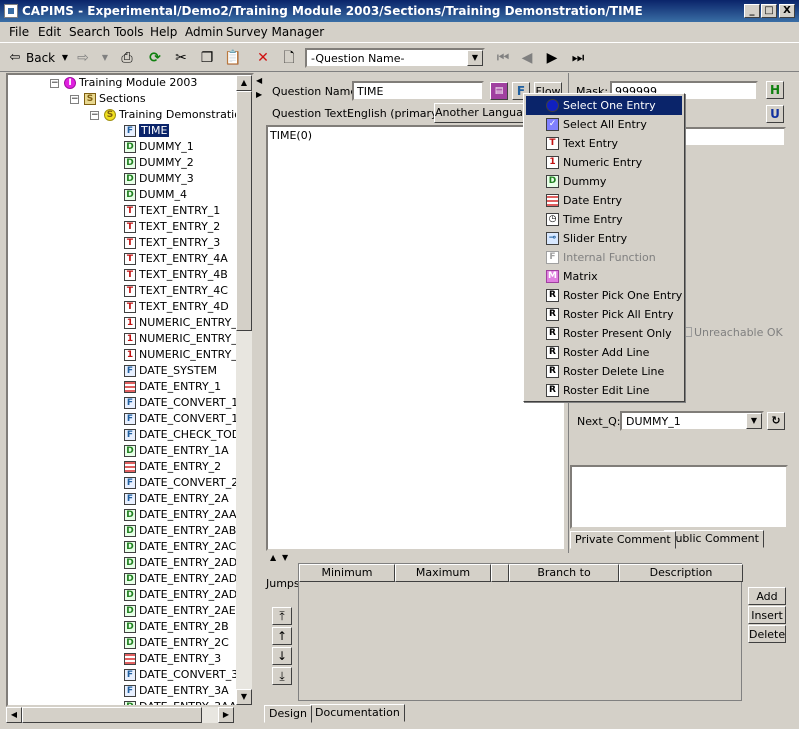 This screenshot has height=729, width=799. I want to click on menu-item-numeric-entry: 1 Numeric Entry, so click(604, 162).